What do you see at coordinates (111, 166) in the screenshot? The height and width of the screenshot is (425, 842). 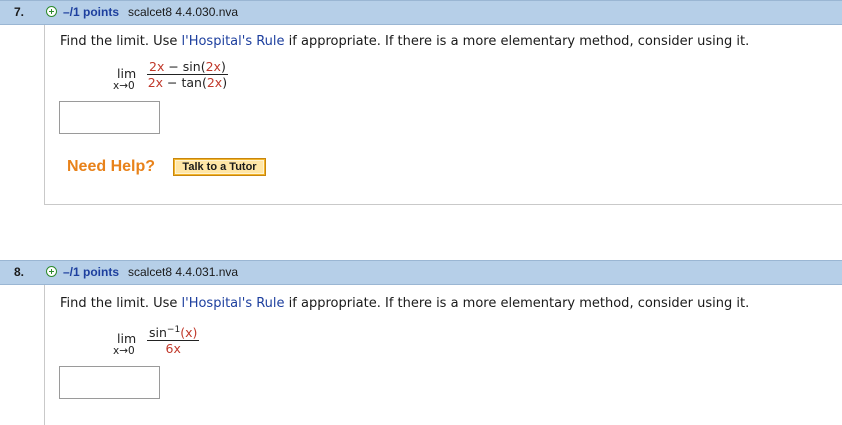 I see `need-help-label: Need Help?` at bounding box center [111, 166].